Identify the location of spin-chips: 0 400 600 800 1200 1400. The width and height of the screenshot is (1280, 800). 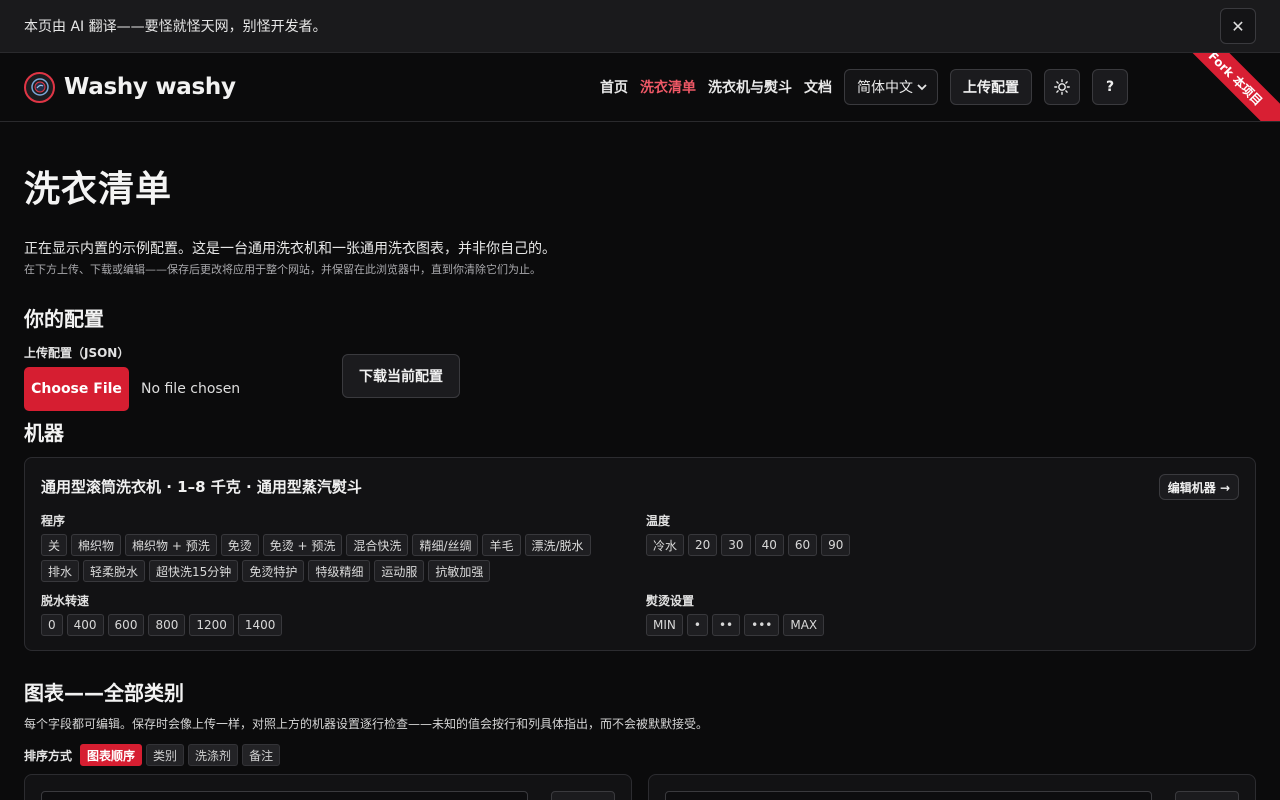
(336, 625).